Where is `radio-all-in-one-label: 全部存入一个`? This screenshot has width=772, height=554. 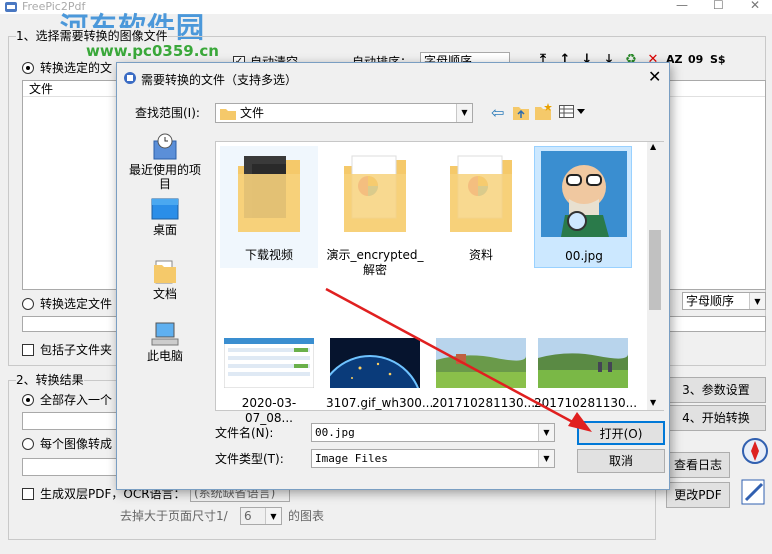
radio-all-in-one-label: 全部存入一个 is located at coordinates (76, 400).